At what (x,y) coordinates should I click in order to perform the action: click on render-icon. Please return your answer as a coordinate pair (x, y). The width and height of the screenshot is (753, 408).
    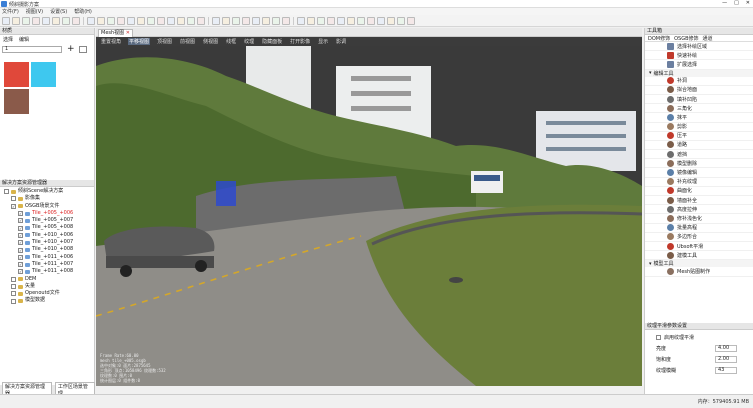
    Looking at the image, I should click on (341, 20).